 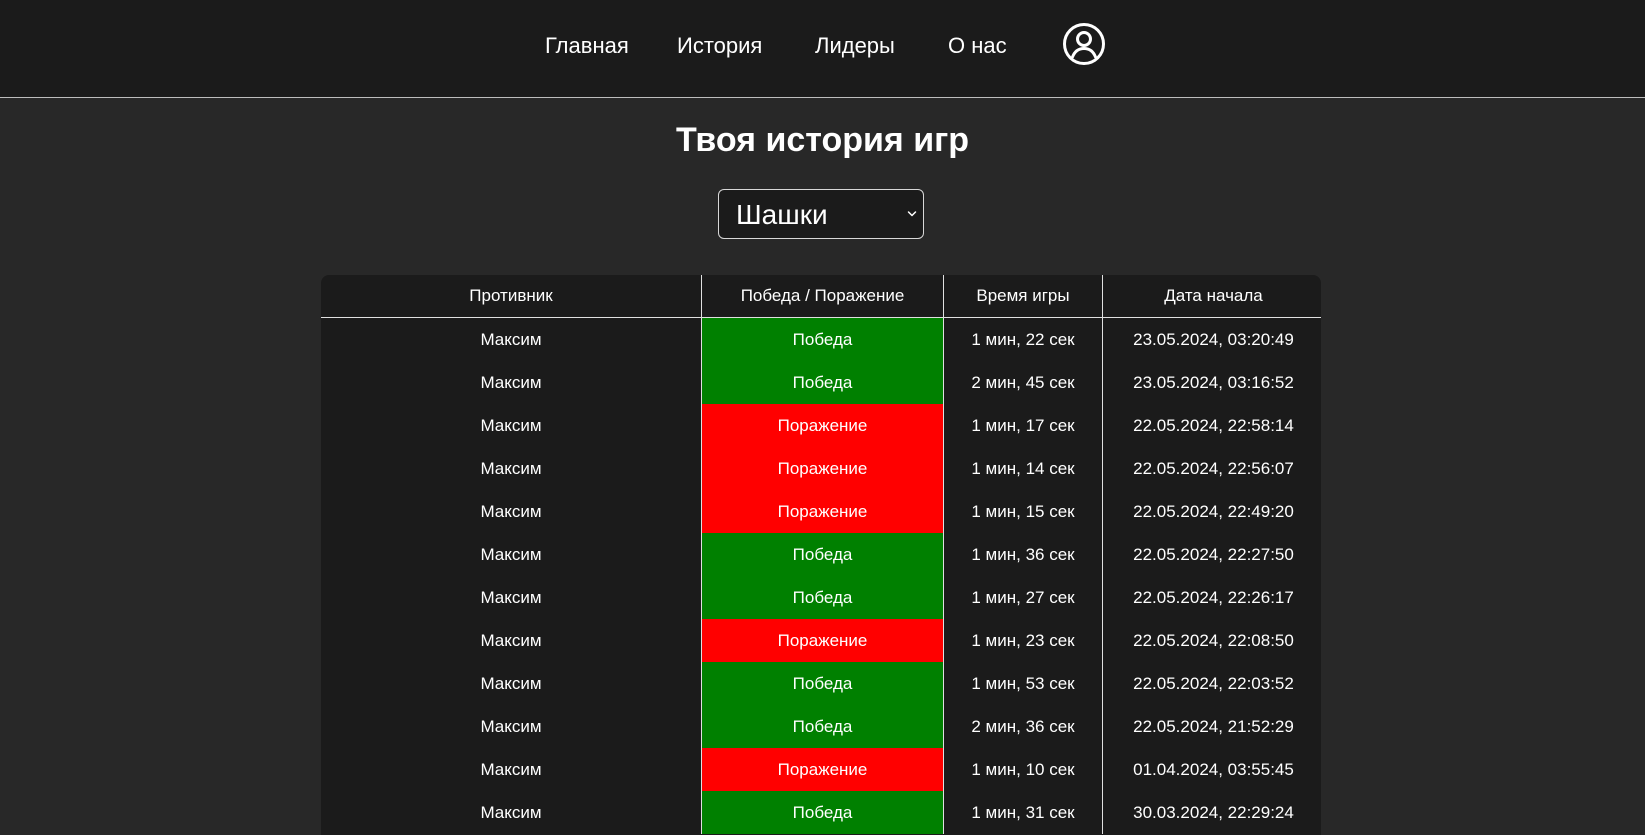 What do you see at coordinates (1211, 683) in the screenshot?
I see `cell-start-date: 22.05.2024, 22:03:52` at bounding box center [1211, 683].